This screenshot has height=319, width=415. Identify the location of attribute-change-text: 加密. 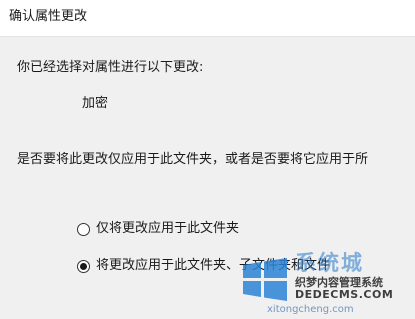
(95, 103).